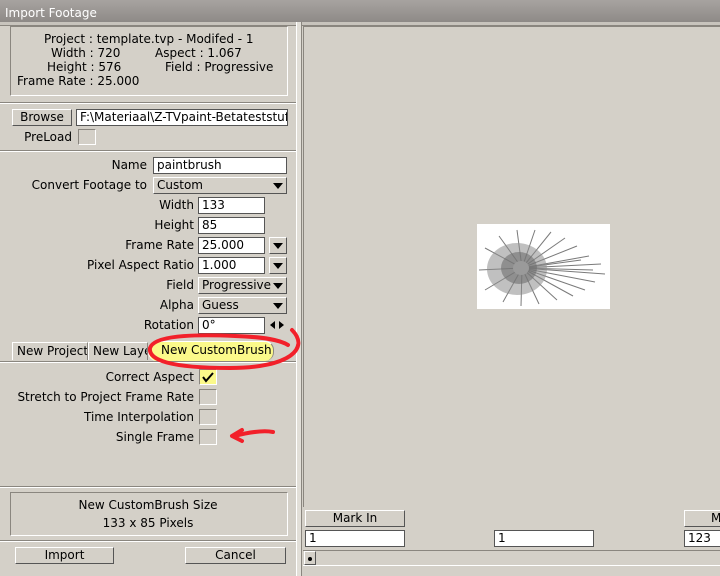 The width and height of the screenshot is (720, 576). What do you see at coordinates (148, 505) in the screenshot?
I see `custombrush-size-title: New CustomBrush Size` at bounding box center [148, 505].